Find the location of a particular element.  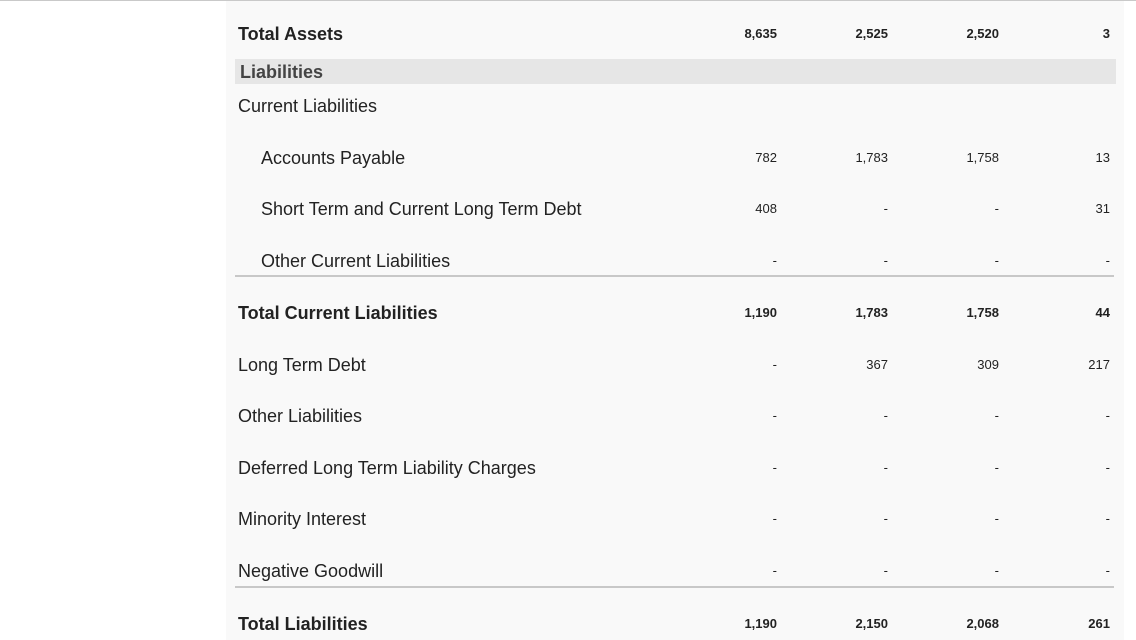

row-long-term-debt: Long Term Debt - 367 309 217 is located at coordinates (675, 365).